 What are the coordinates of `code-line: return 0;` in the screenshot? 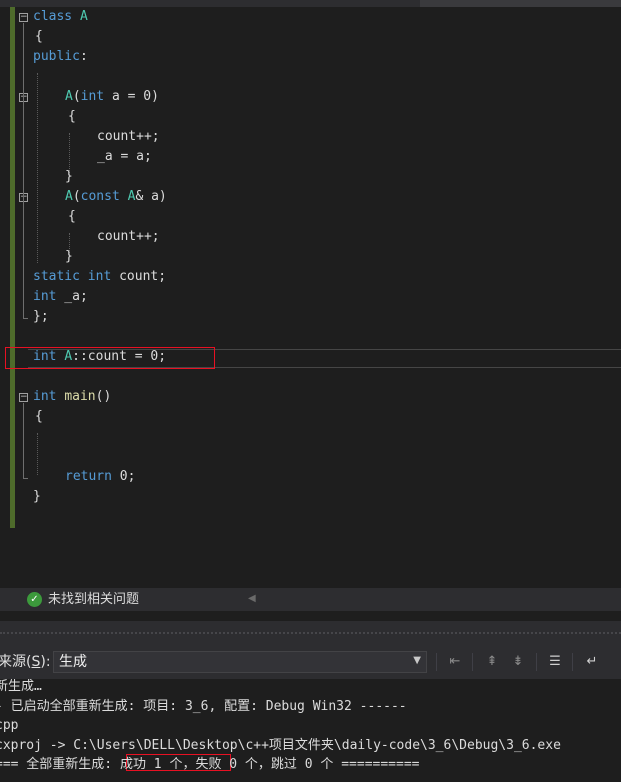 It's located at (310, 477).